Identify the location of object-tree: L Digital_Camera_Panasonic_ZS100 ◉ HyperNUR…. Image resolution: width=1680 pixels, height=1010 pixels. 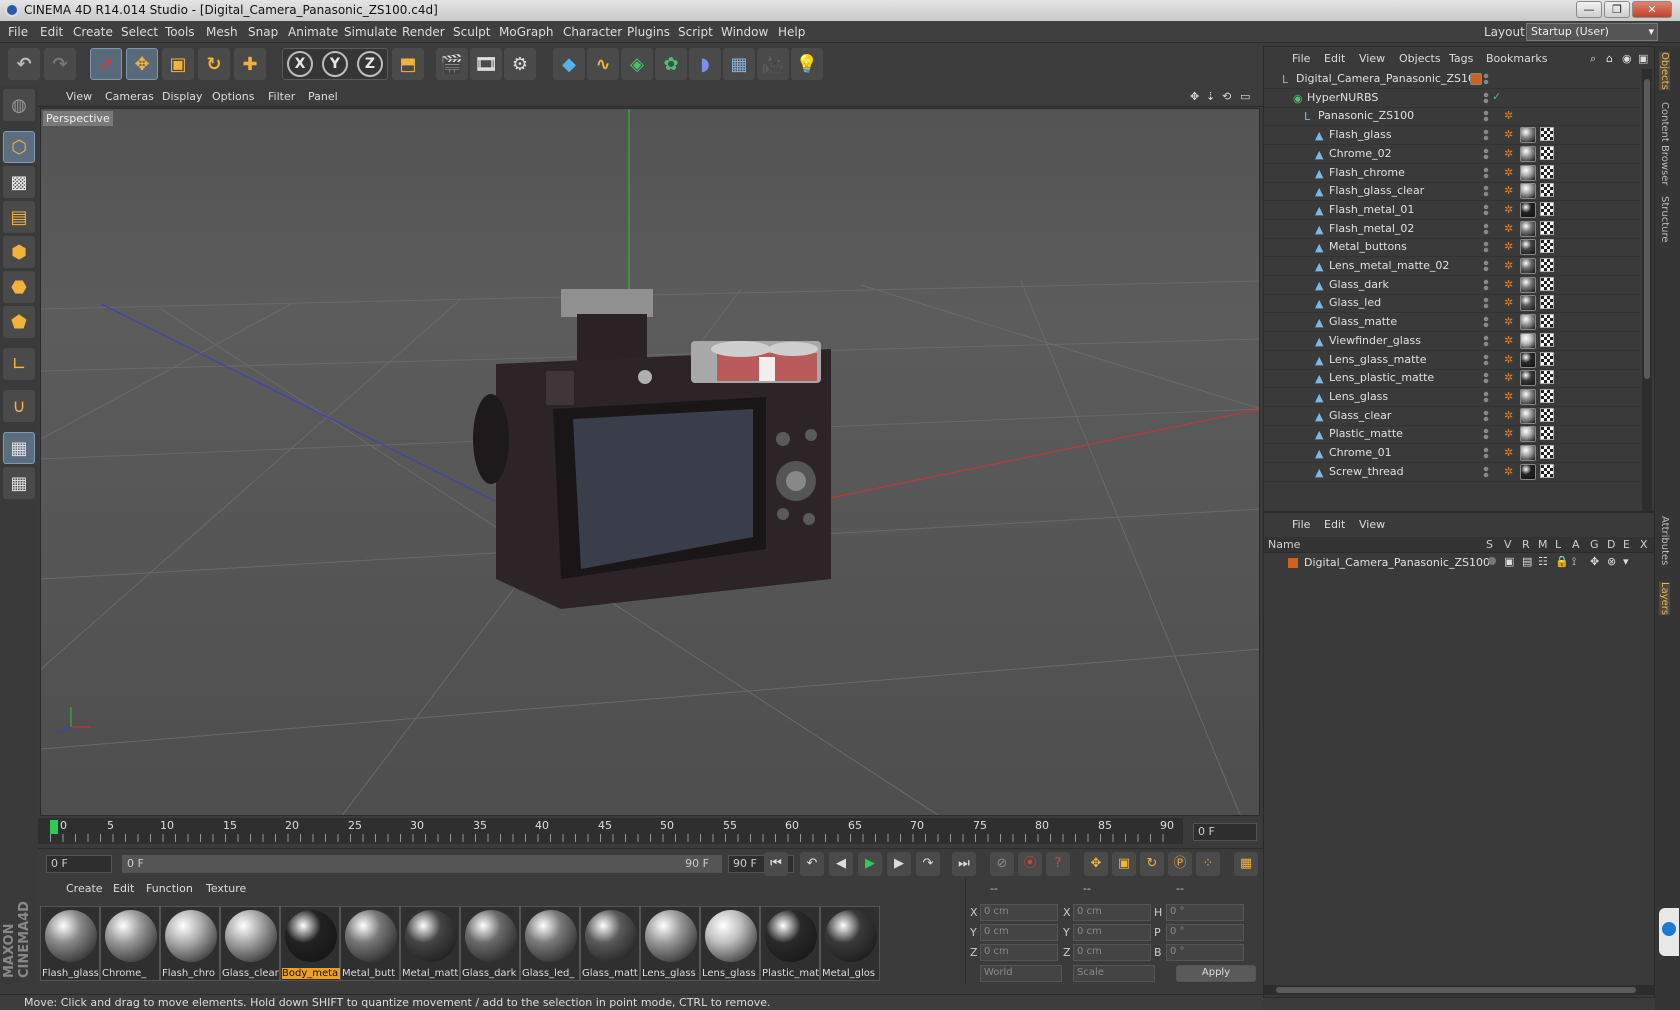
(1452, 290).